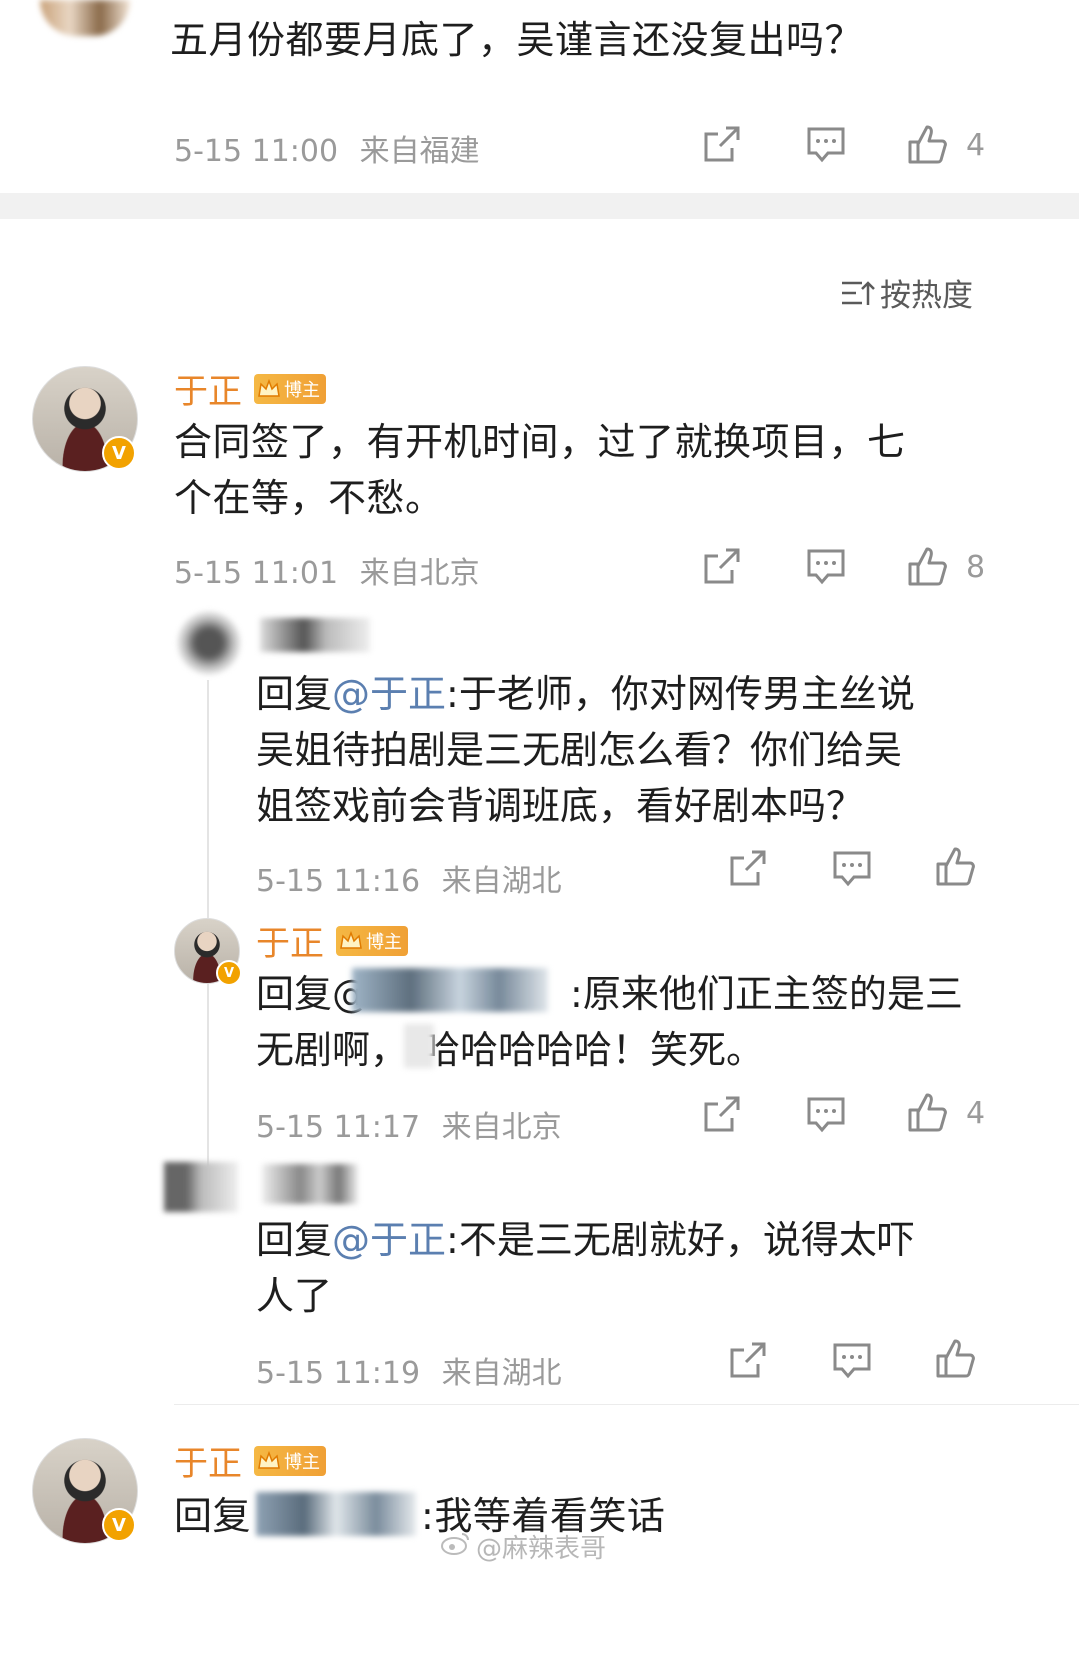  What do you see at coordinates (419, 151) in the screenshot?
I see `comment-location: 来自福建` at bounding box center [419, 151].